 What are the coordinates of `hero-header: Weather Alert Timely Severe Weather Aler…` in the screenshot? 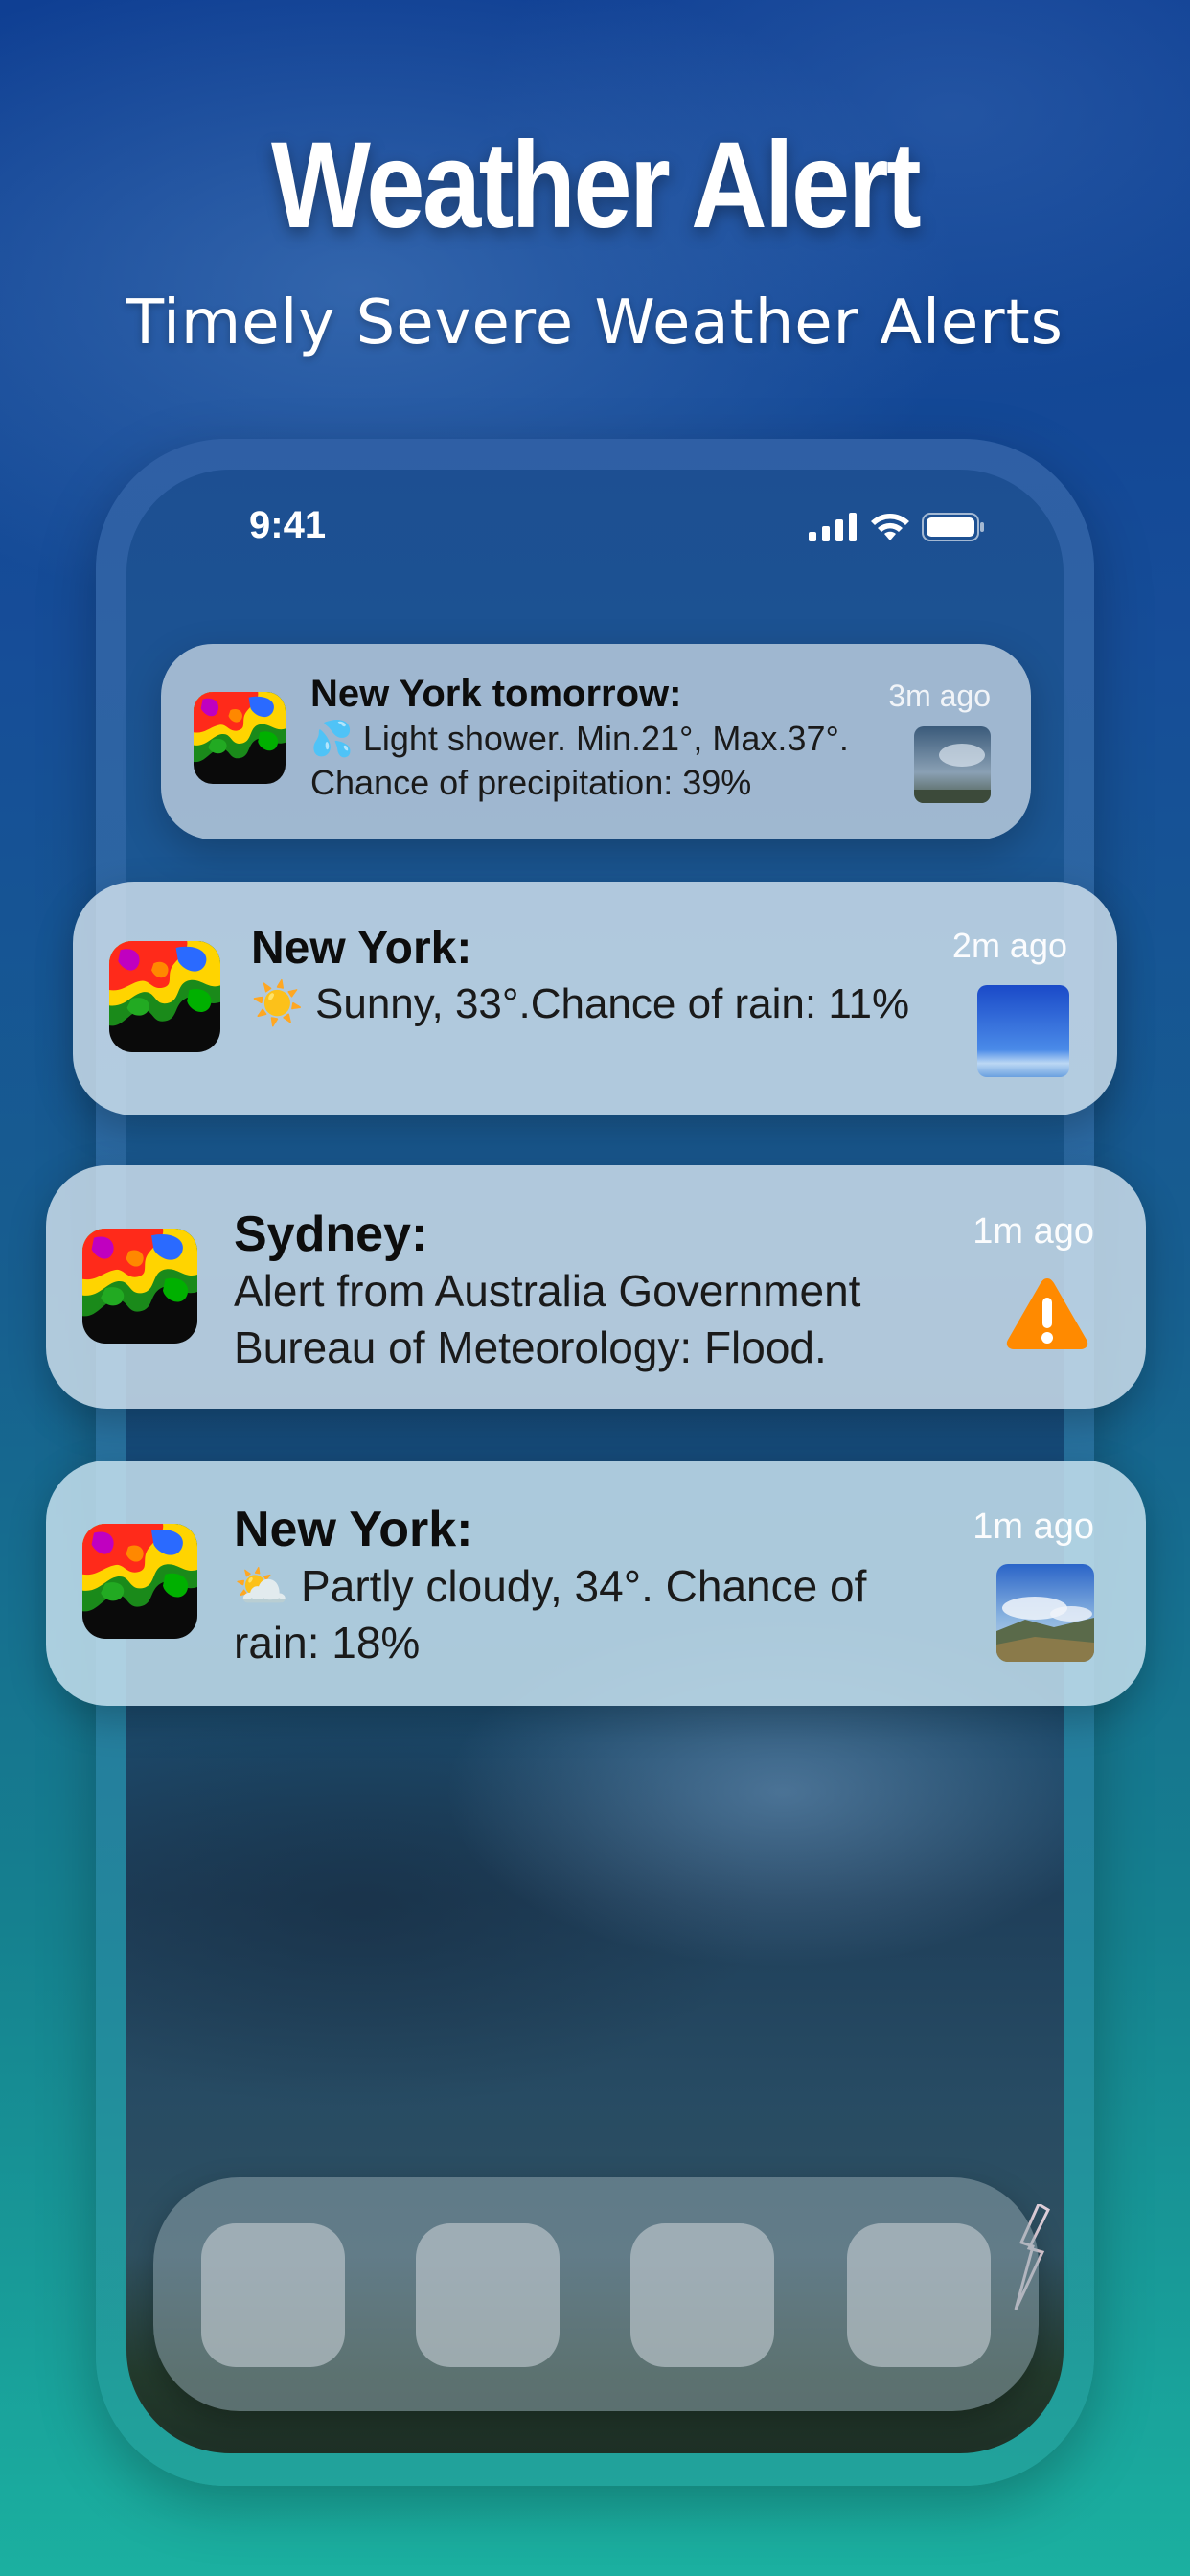 It's located at (595, 238).